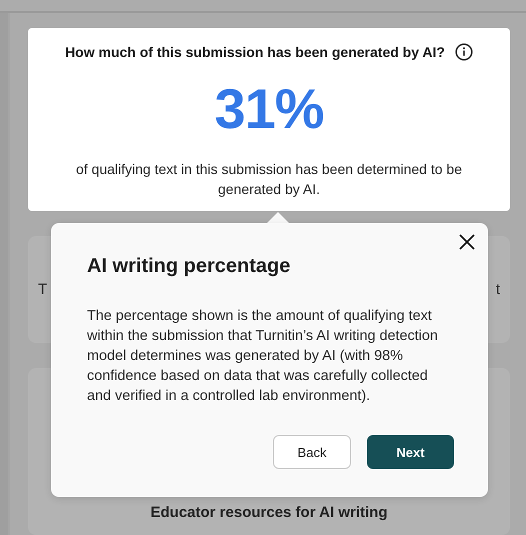 The image size is (526, 535). Describe the element at coordinates (269, 109) in the screenshot. I see `ai-percentage: 31%` at that location.